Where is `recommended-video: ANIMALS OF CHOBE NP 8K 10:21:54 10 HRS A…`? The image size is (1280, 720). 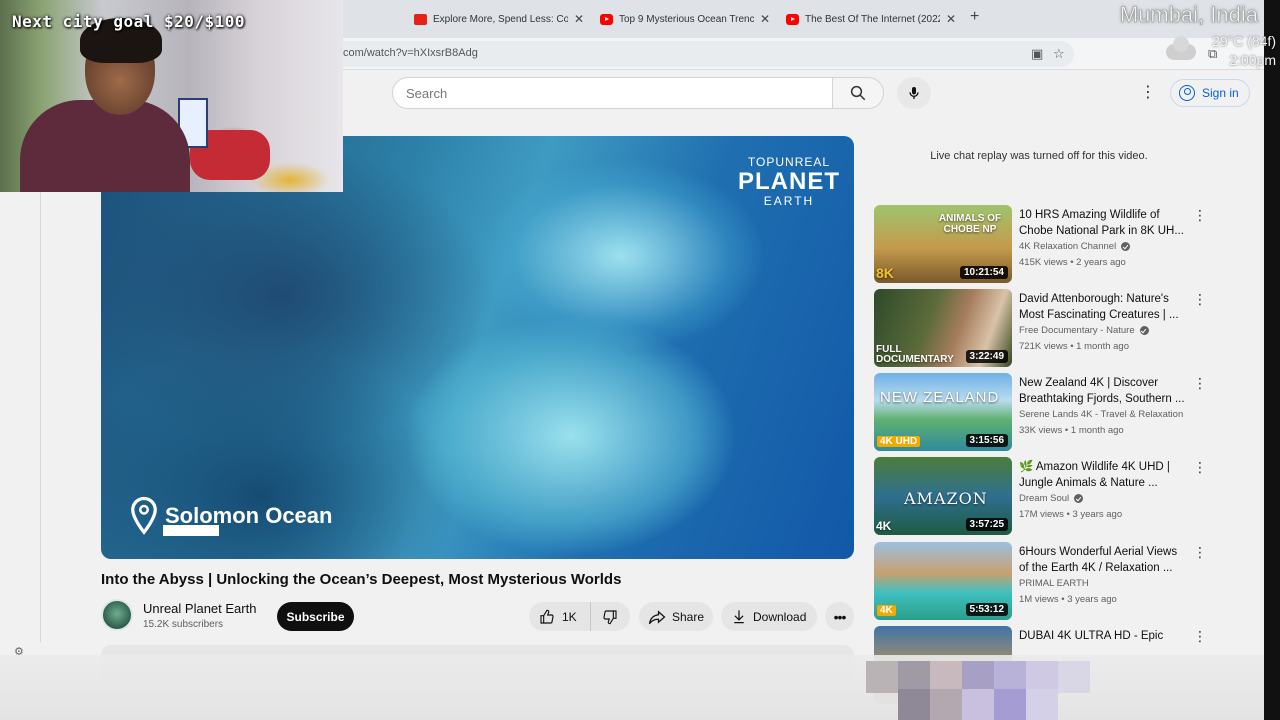 recommended-video: ANIMALS OF CHOBE NP 8K 10:21:54 10 HRS A… is located at coordinates (1044, 244).